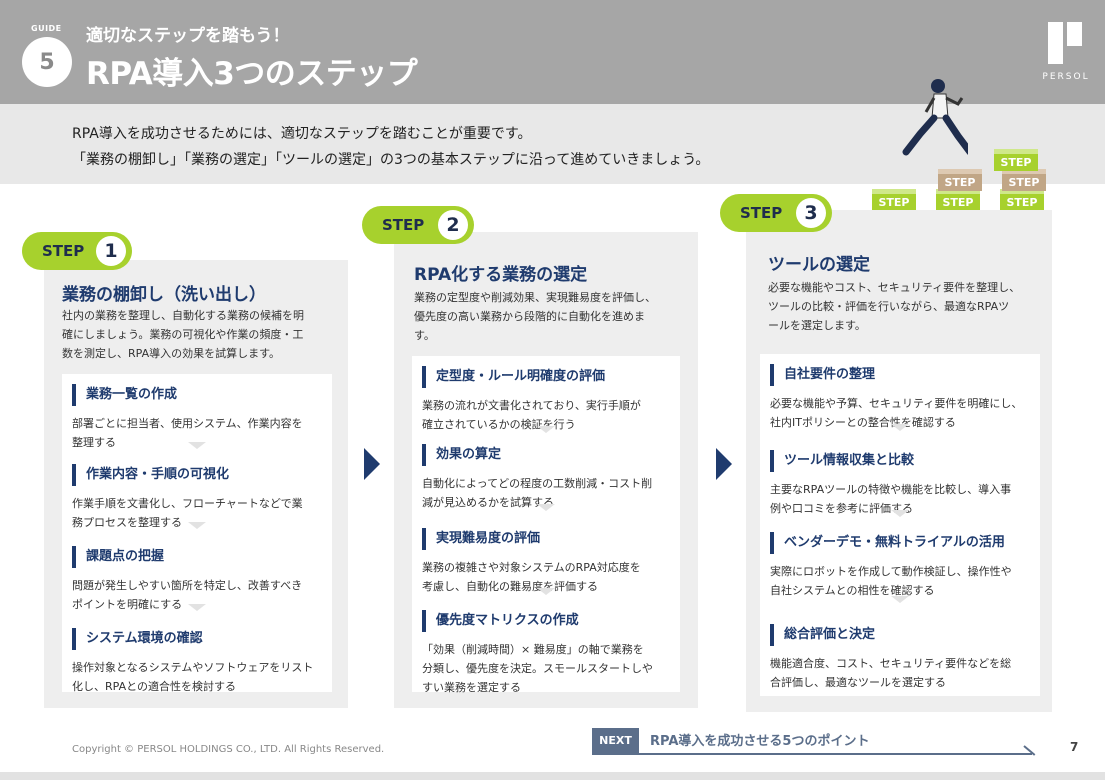 The image size is (1105, 780). What do you see at coordinates (150, 475) in the screenshot?
I see `item-title: 作業内容・手順の可視化` at bounding box center [150, 475].